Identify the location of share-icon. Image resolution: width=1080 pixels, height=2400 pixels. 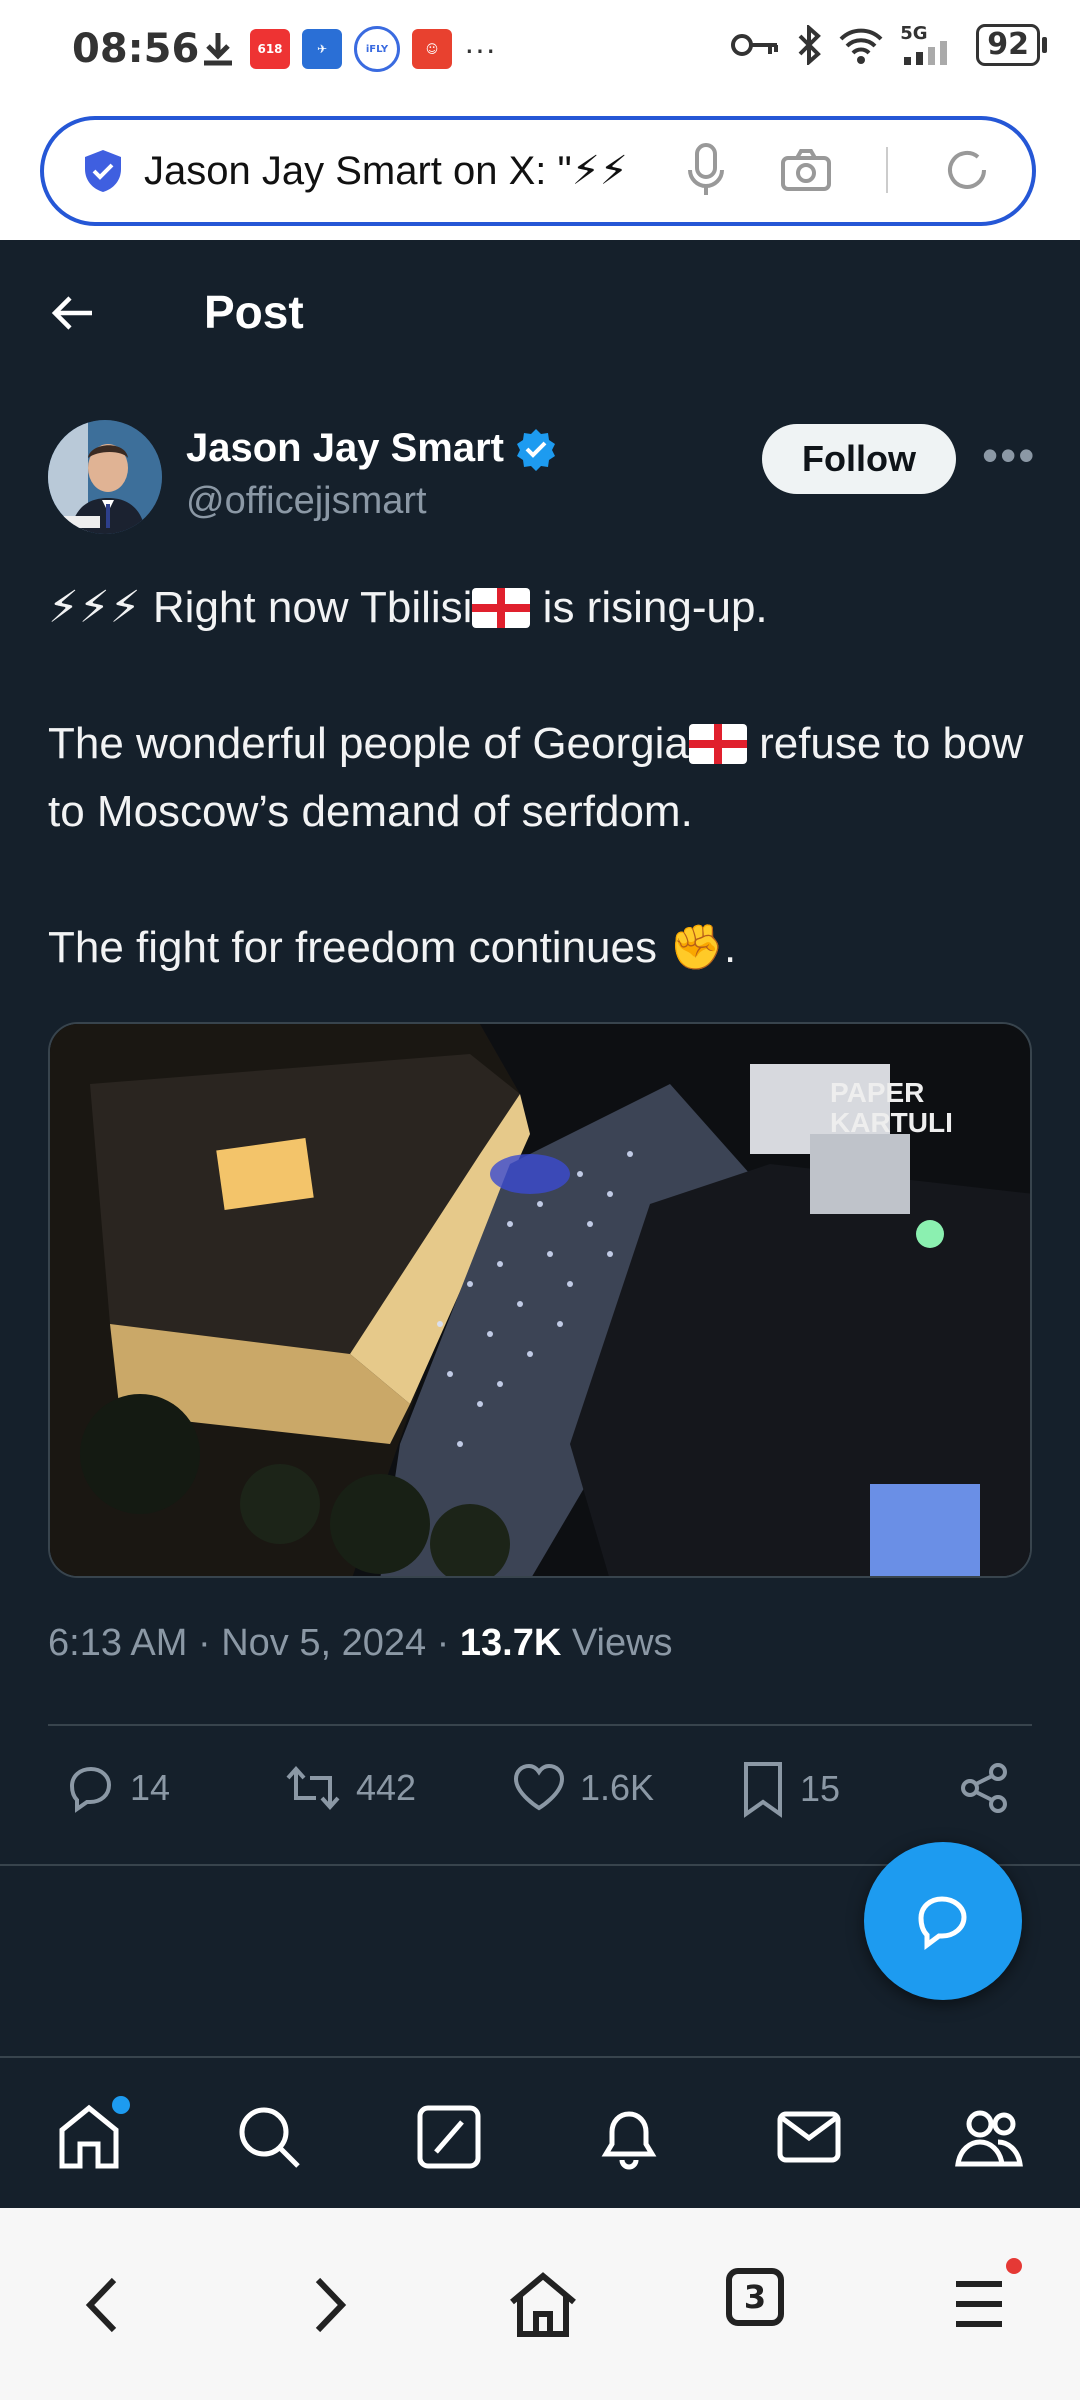
(984, 1788).